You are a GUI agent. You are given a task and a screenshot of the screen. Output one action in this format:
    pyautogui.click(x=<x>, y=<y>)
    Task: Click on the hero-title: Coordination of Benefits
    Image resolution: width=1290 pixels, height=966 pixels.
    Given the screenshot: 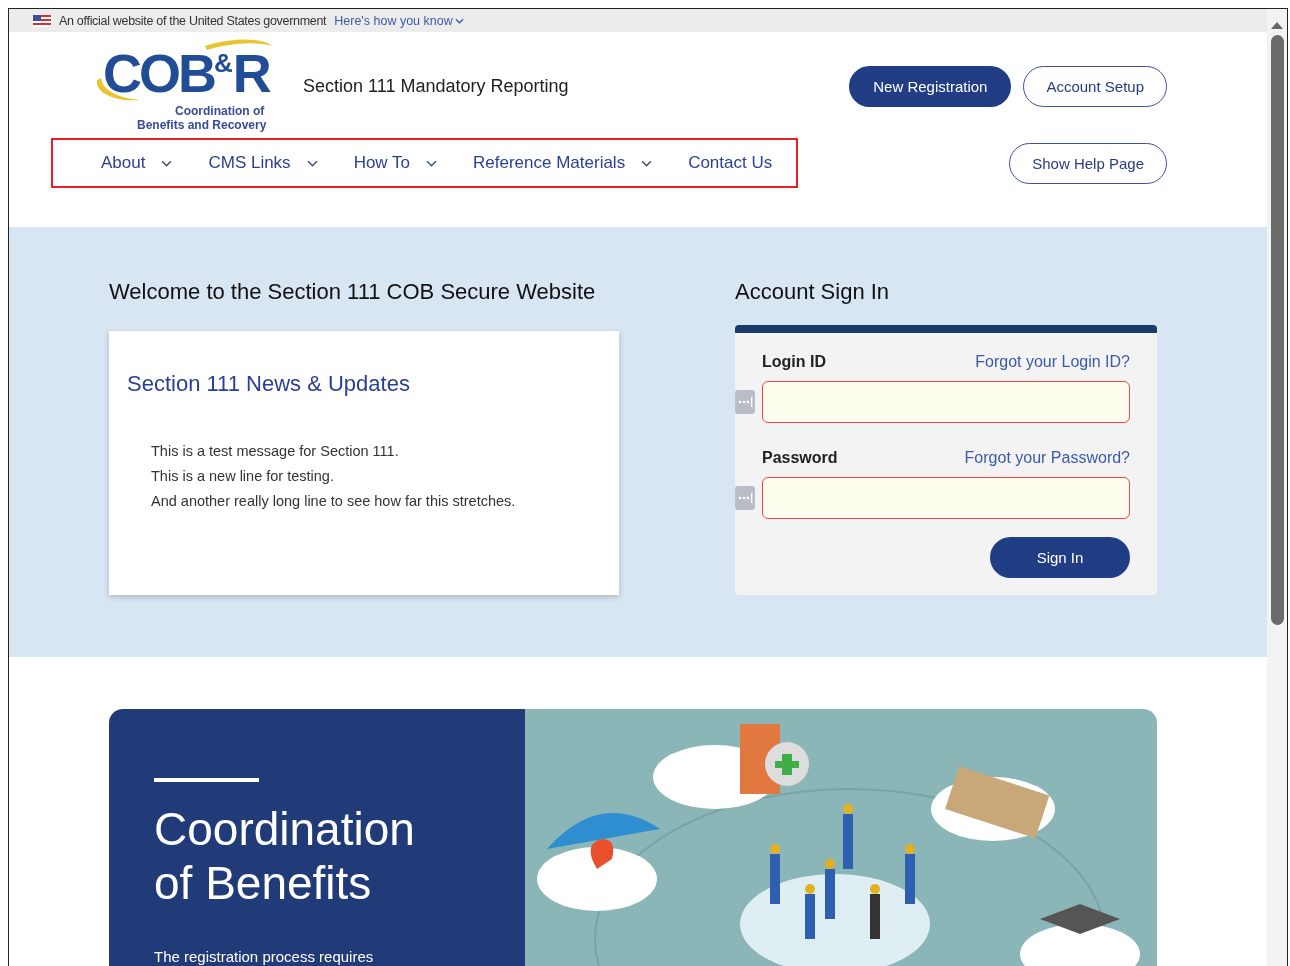 What is the action you would take?
    pyautogui.click(x=285, y=856)
    